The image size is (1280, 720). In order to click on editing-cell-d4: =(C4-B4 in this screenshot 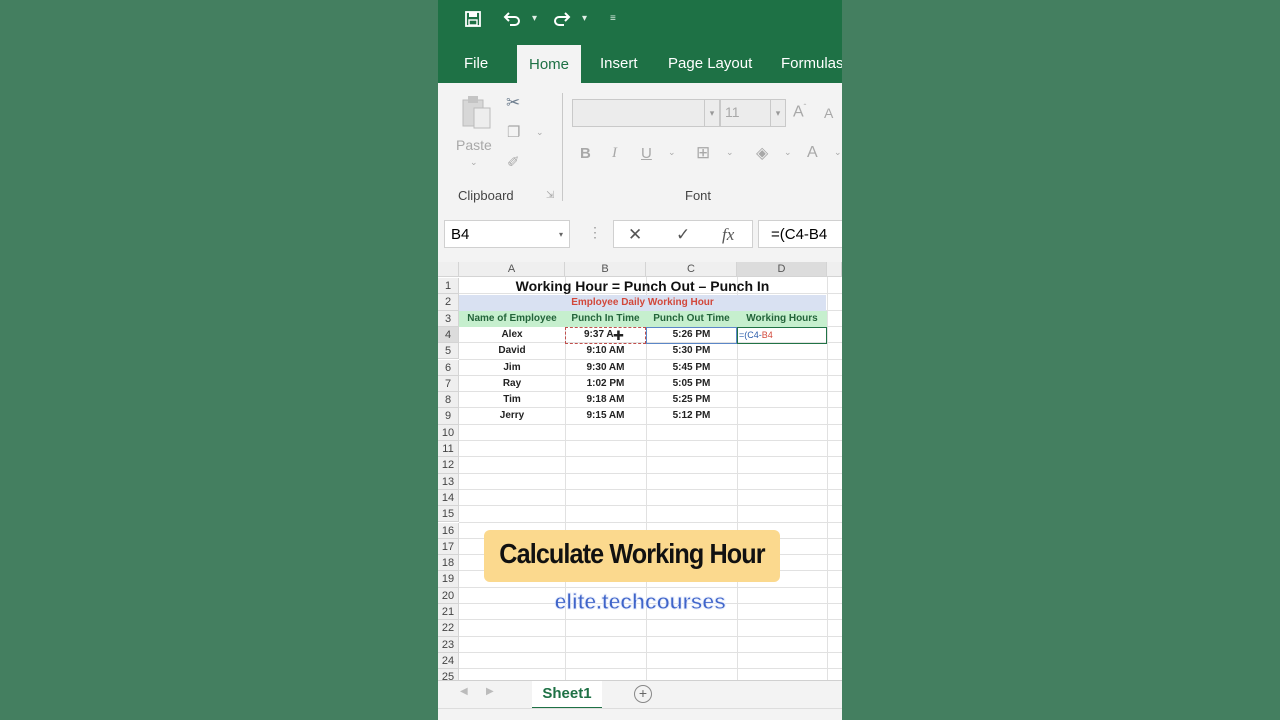, I will do `click(782, 335)`.